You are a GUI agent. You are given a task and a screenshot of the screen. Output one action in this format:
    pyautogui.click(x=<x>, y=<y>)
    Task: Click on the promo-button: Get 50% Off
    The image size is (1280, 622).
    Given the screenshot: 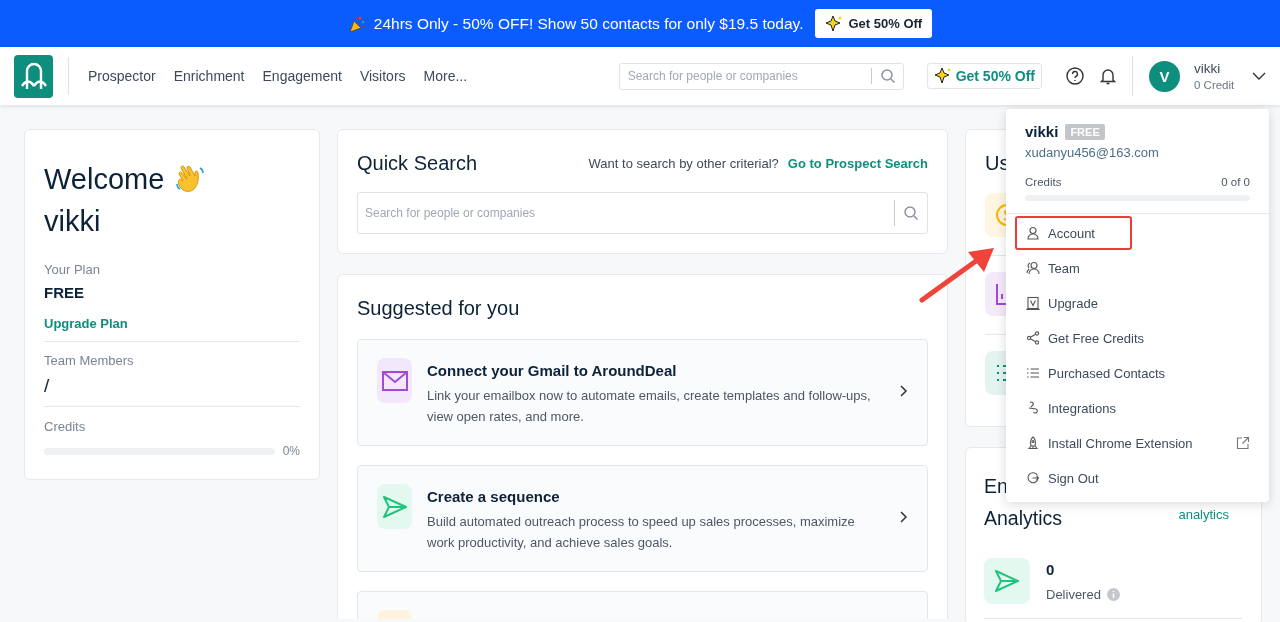 What is the action you would take?
    pyautogui.click(x=874, y=23)
    